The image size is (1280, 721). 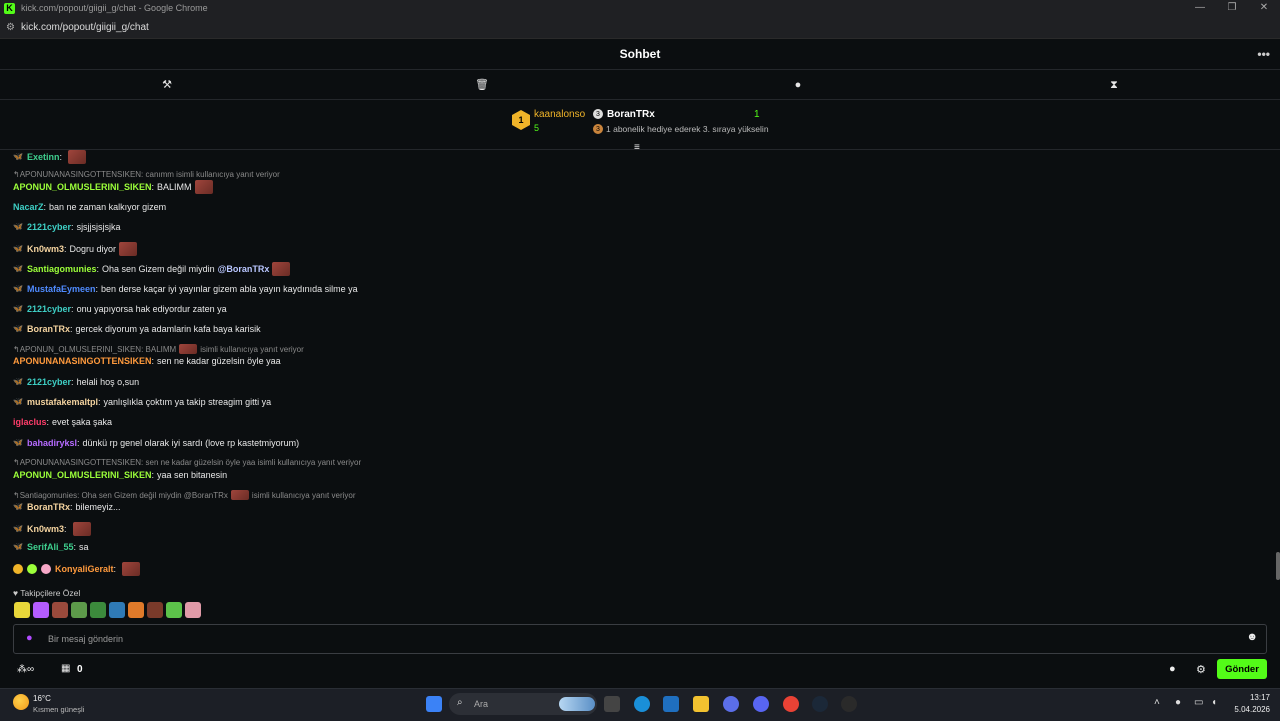 What do you see at coordinates (640, 670) in the screenshot?
I see `chat-bottom-bar: ⁂∞ ▦ 0 ● ⚙ Gönder` at bounding box center [640, 670].